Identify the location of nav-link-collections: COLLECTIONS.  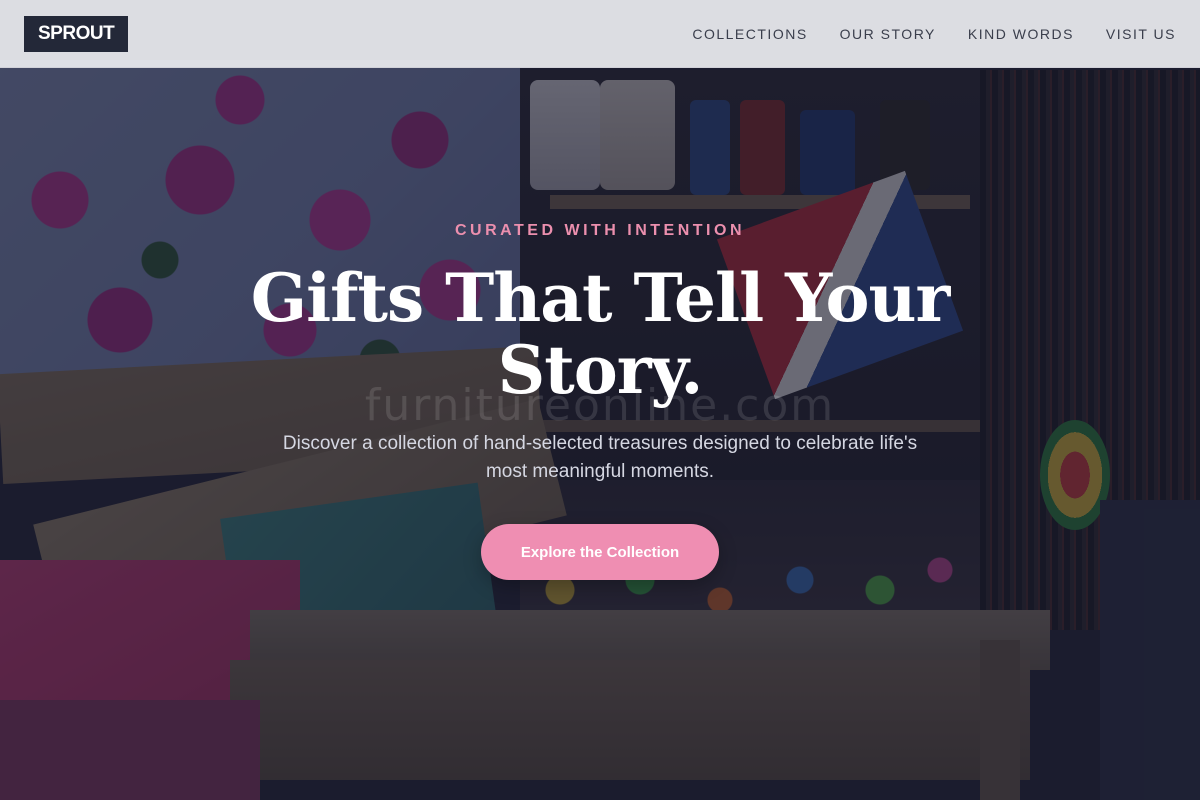
(749, 34).